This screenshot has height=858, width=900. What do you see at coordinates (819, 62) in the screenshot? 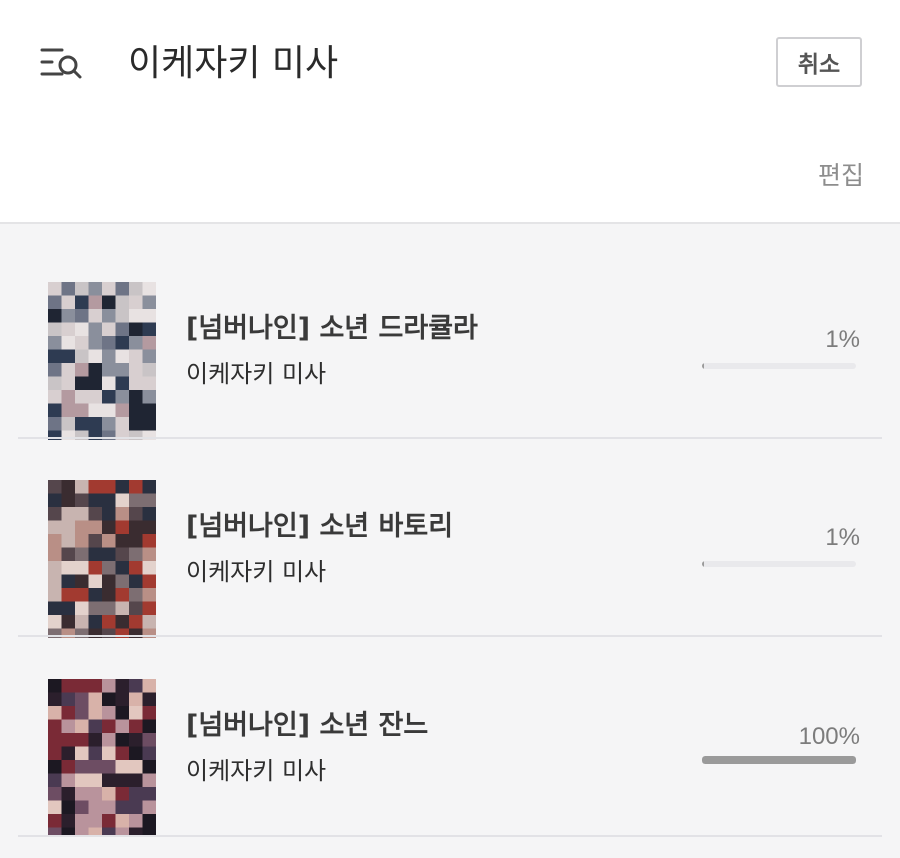
I see `cancel-button: 취소` at bounding box center [819, 62].